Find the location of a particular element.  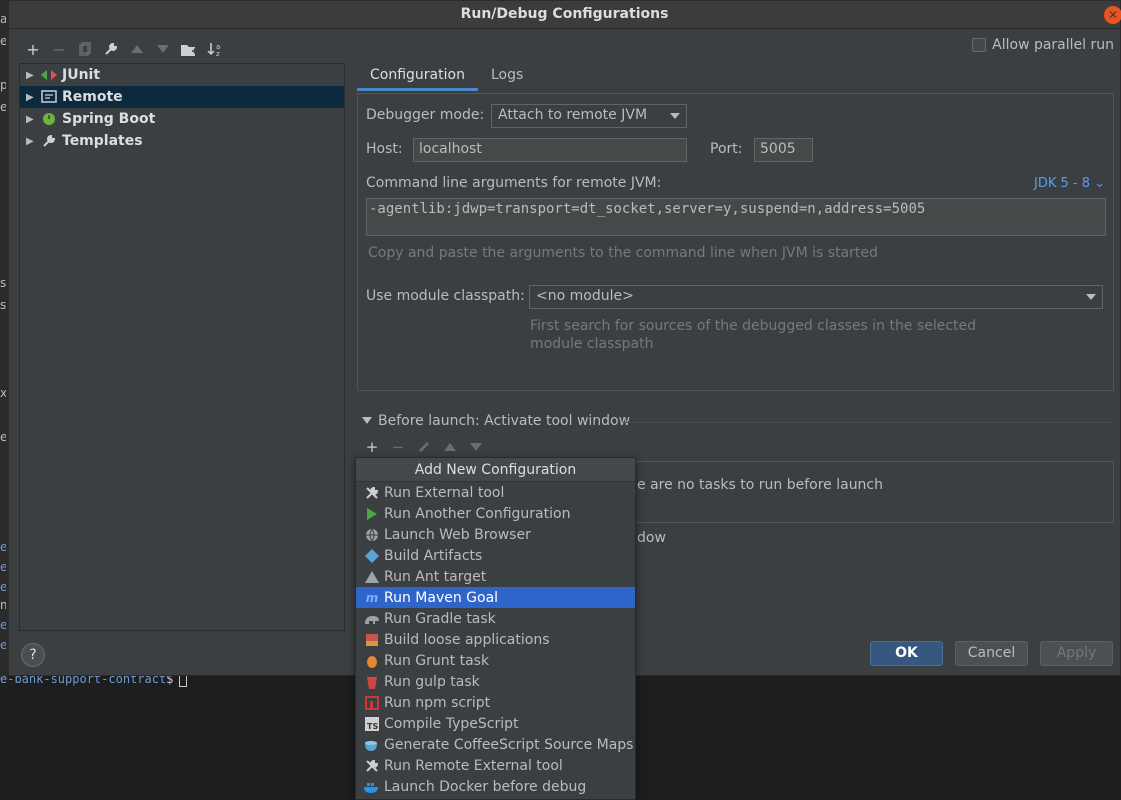

coffeescript-icon is located at coordinates (372, 745).